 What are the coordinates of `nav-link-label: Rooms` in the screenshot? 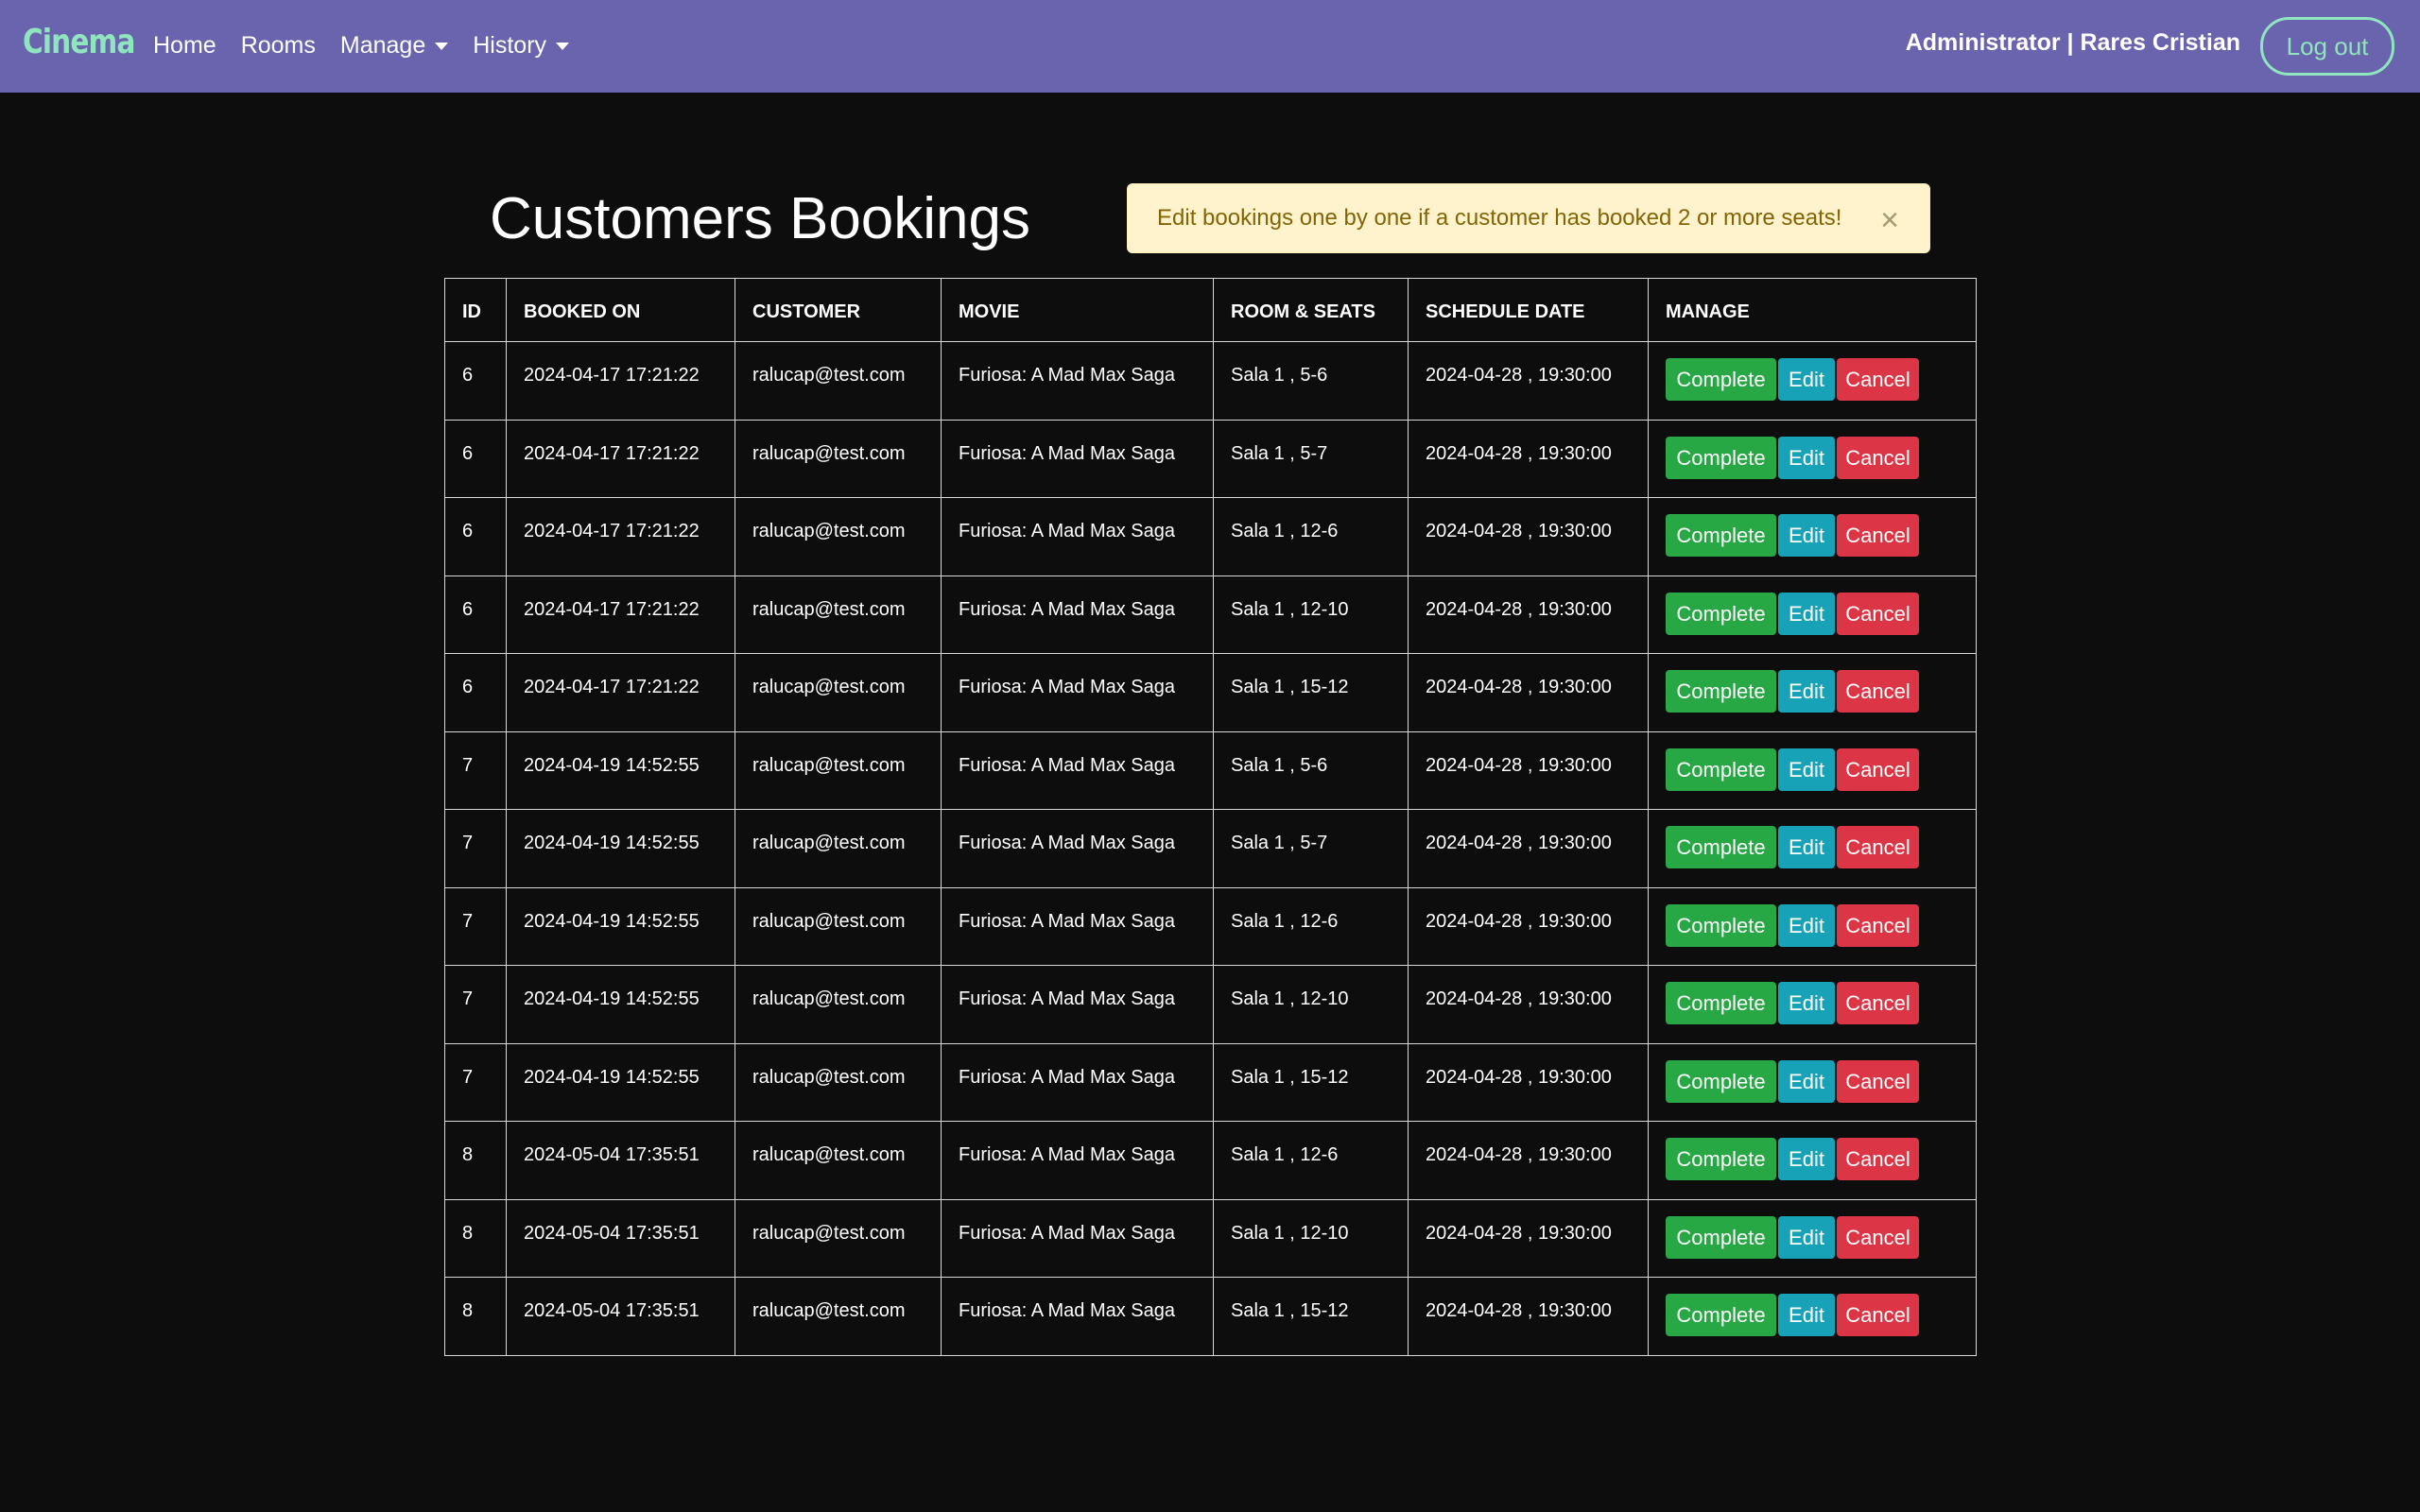 It's located at (278, 45).